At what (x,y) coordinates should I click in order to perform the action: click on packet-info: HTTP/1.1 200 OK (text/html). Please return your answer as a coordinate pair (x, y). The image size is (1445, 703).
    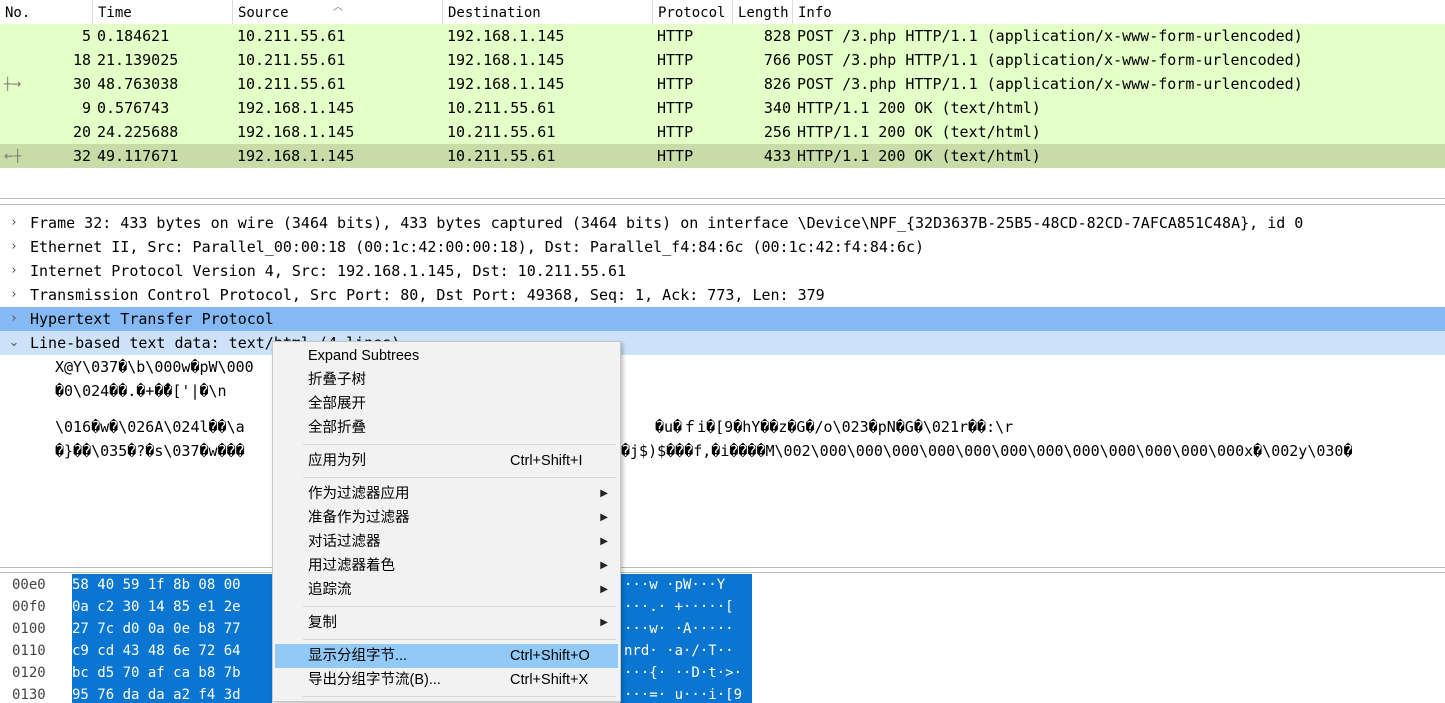
    Looking at the image, I should click on (919, 132).